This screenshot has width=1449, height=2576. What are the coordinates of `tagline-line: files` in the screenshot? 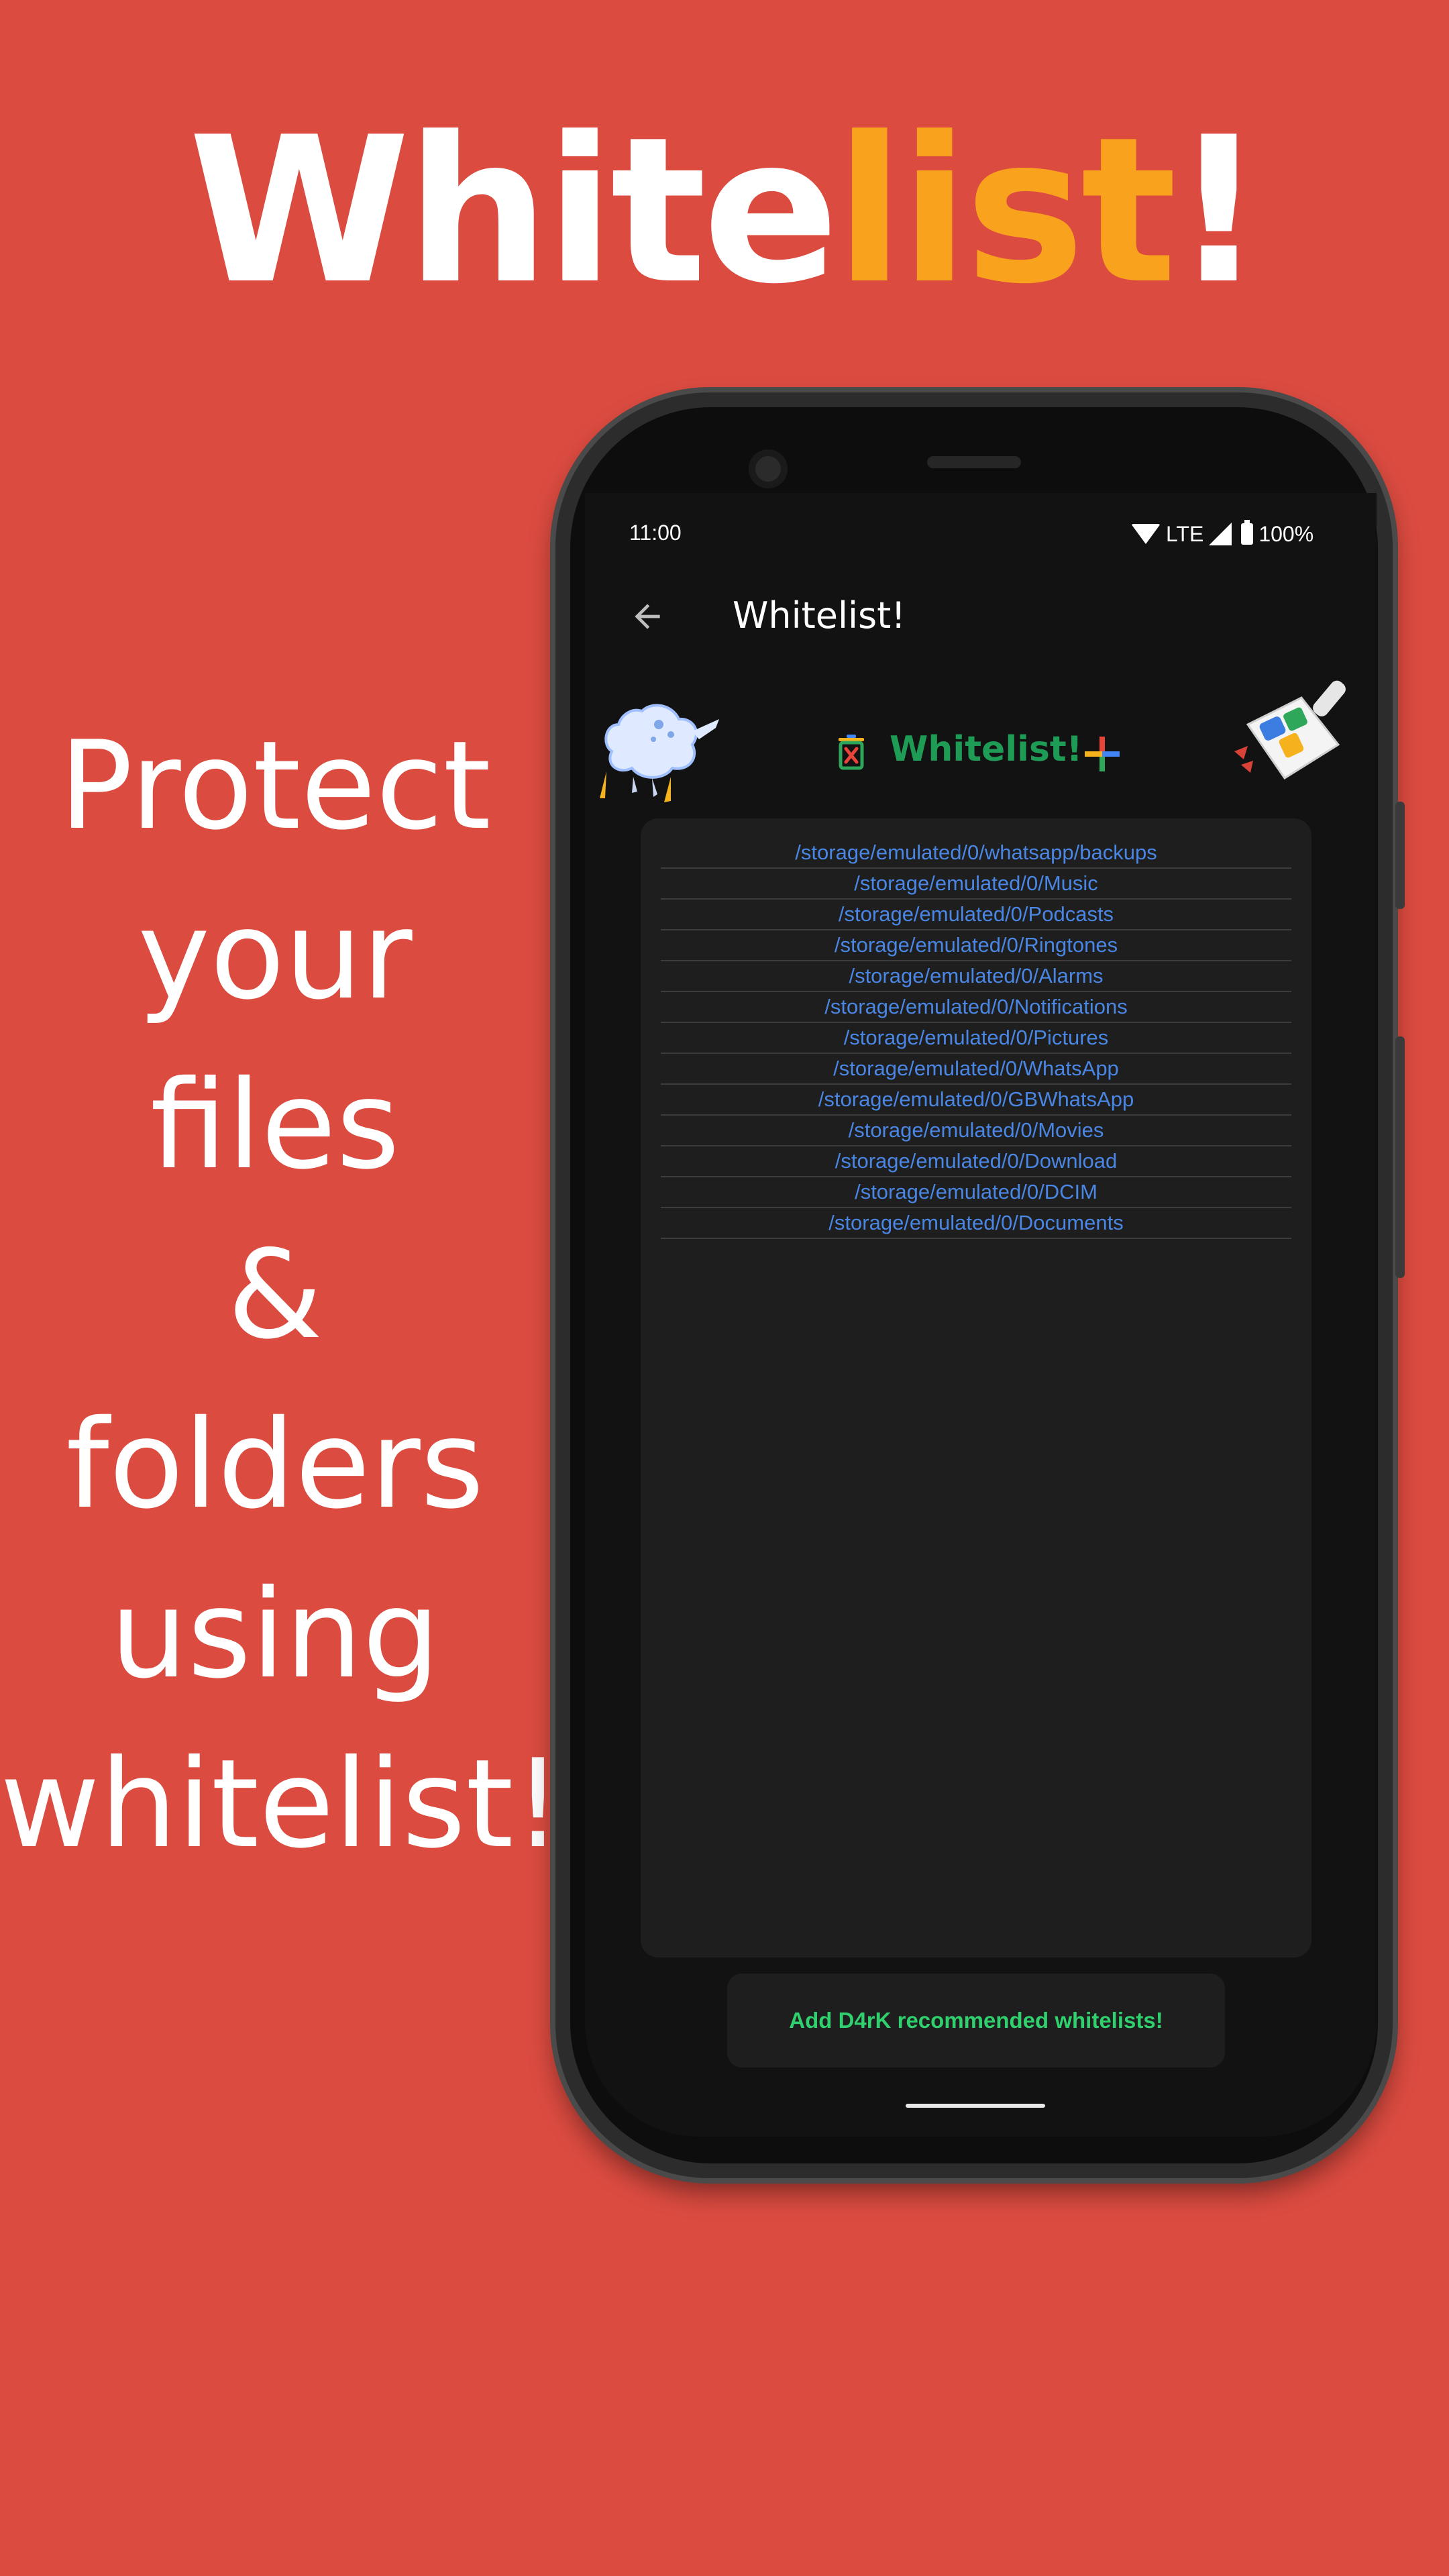 It's located at (275, 1125).